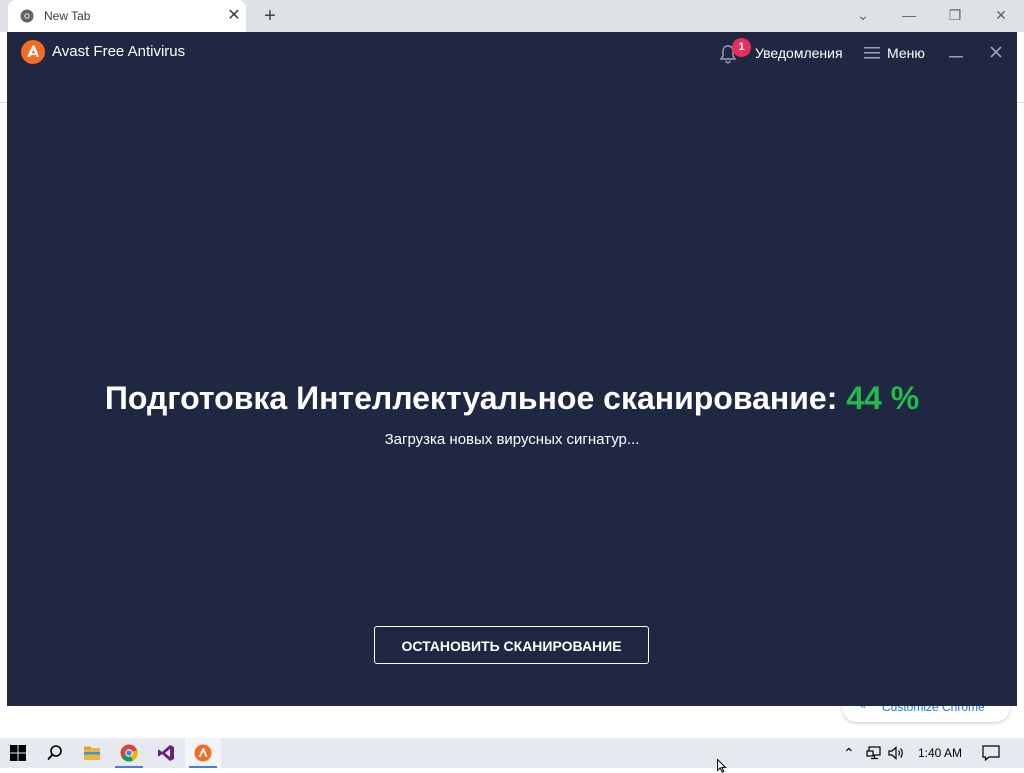 The width and height of the screenshot is (1024, 773). Describe the element at coordinates (722, 766) in the screenshot. I see `mouse-cursor-icon` at that location.